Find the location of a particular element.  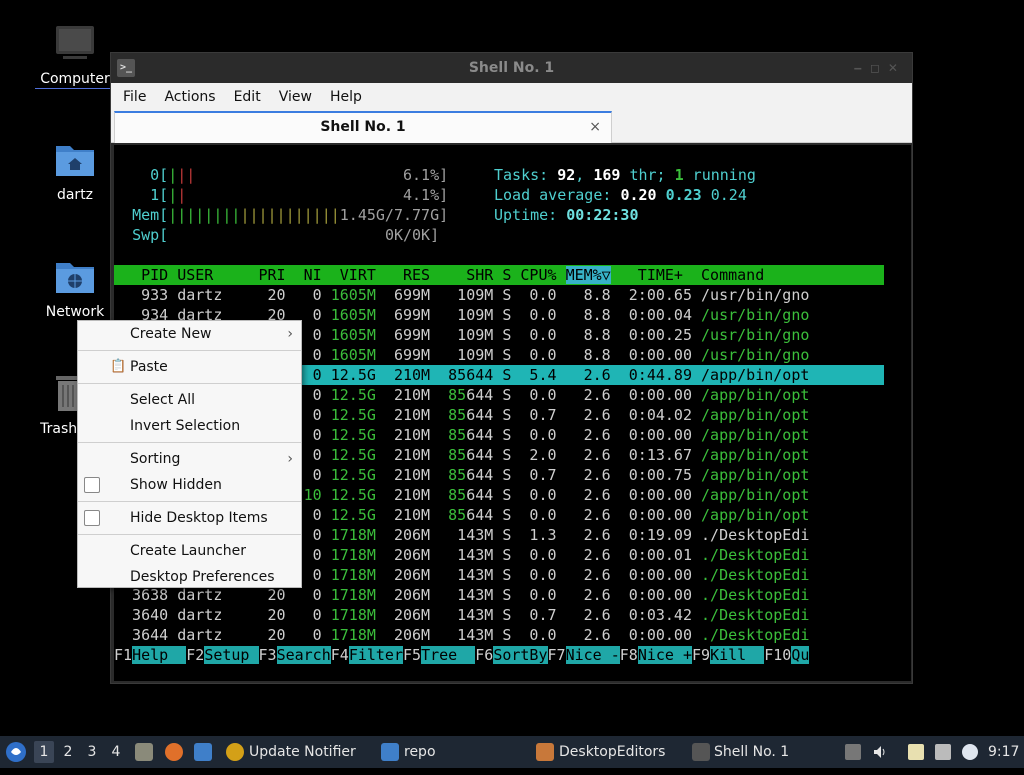

col-cpu: CPU% is located at coordinates (538, 275).